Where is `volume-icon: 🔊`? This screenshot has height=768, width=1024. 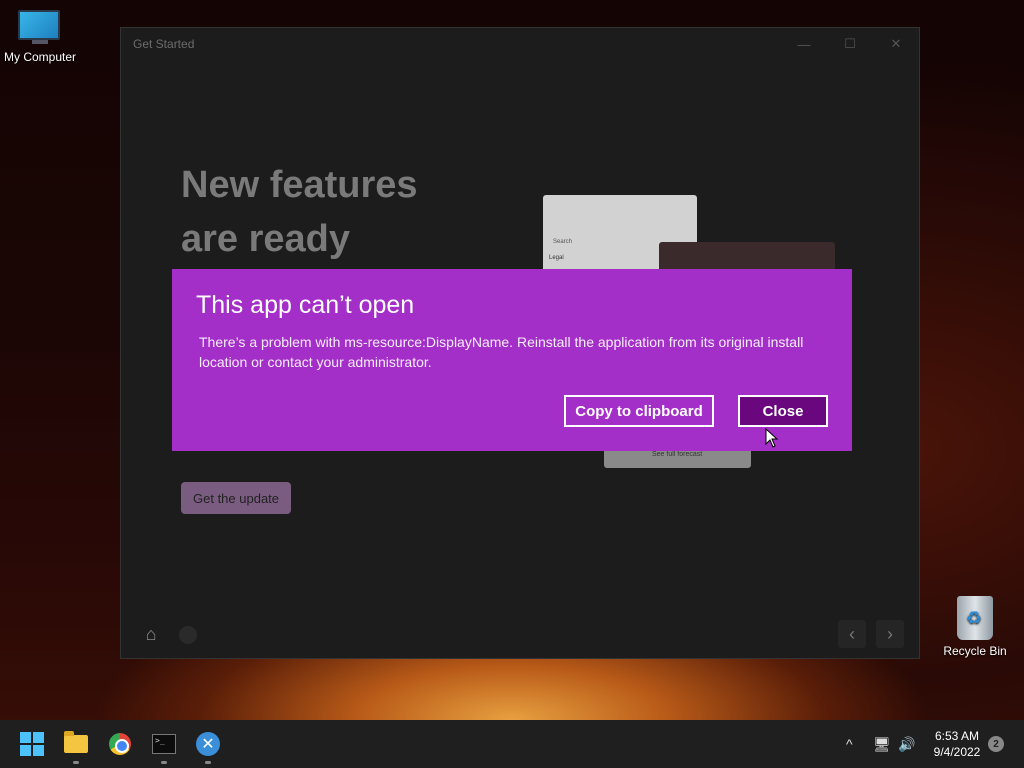 volume-icon: 🔊 is located at coordinates (907, 743).